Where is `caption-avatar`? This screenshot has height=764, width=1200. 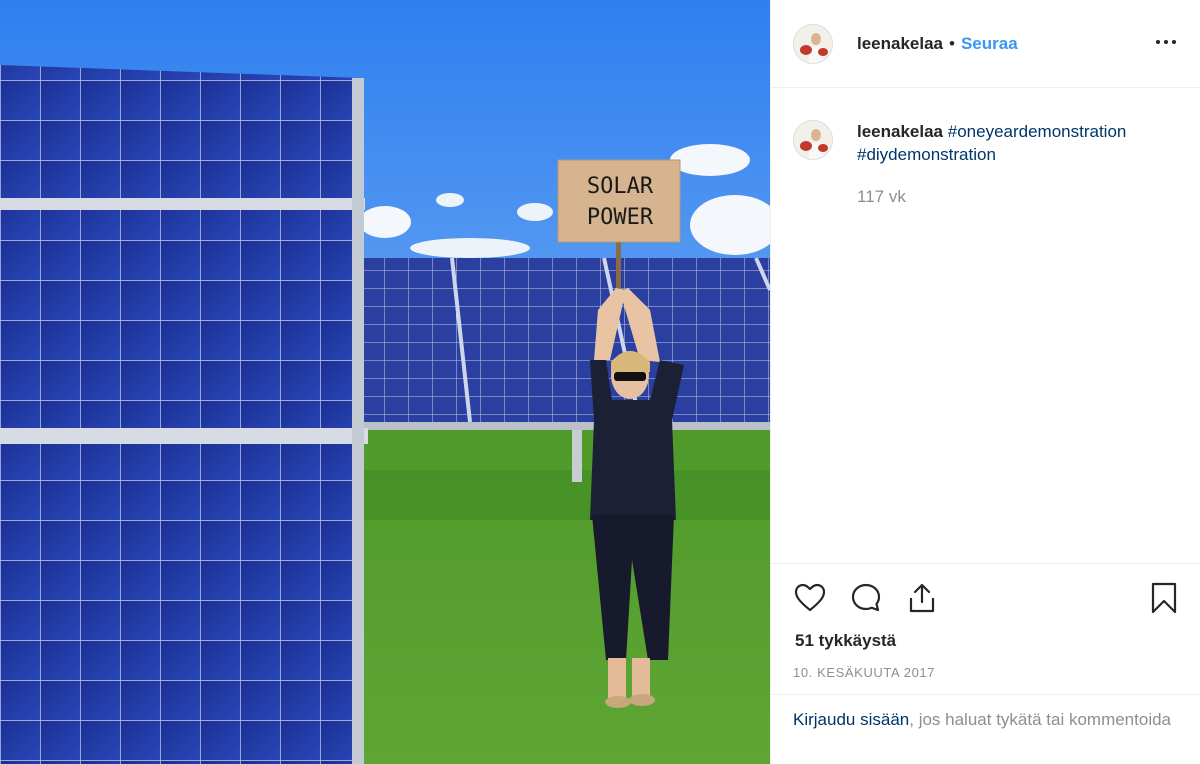 caption-avatar is located at coordinates (813, 140).